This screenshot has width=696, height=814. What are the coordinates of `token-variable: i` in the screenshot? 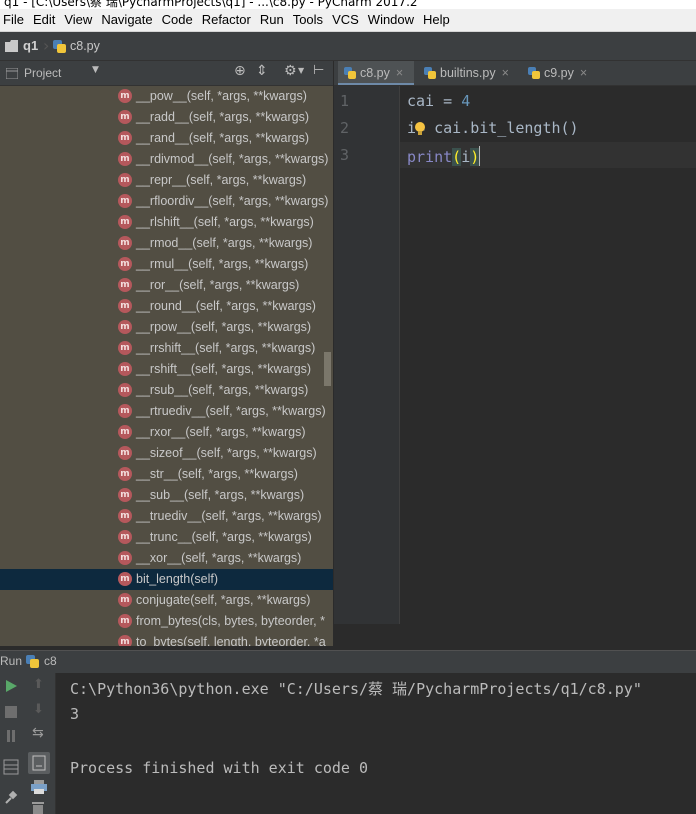 It's located at (466, 157).